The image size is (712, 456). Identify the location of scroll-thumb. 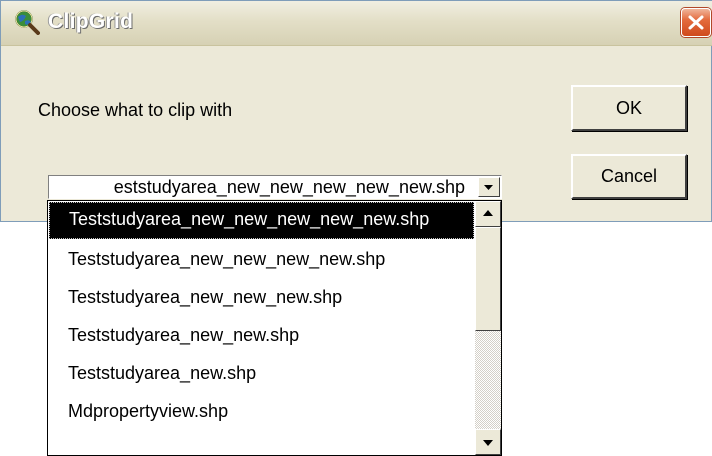
(488, 279).